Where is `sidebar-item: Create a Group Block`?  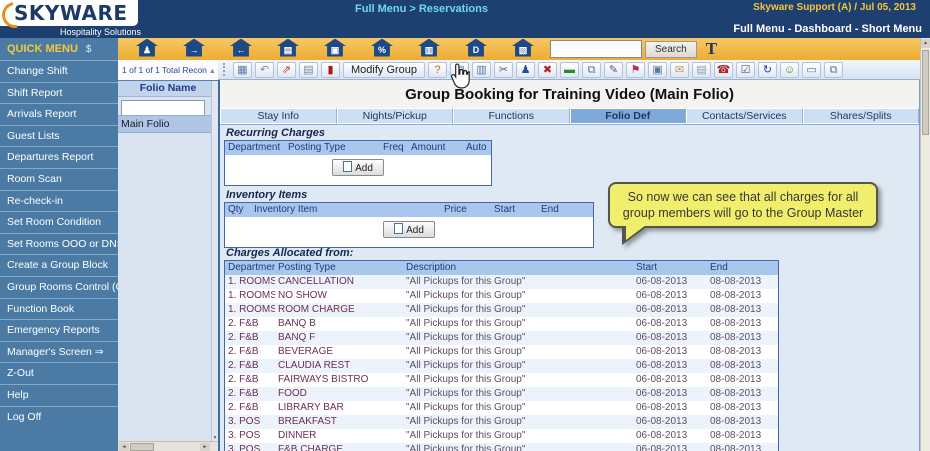 sidebar-item: Create a Group Block is located at coordinates (59, 265).